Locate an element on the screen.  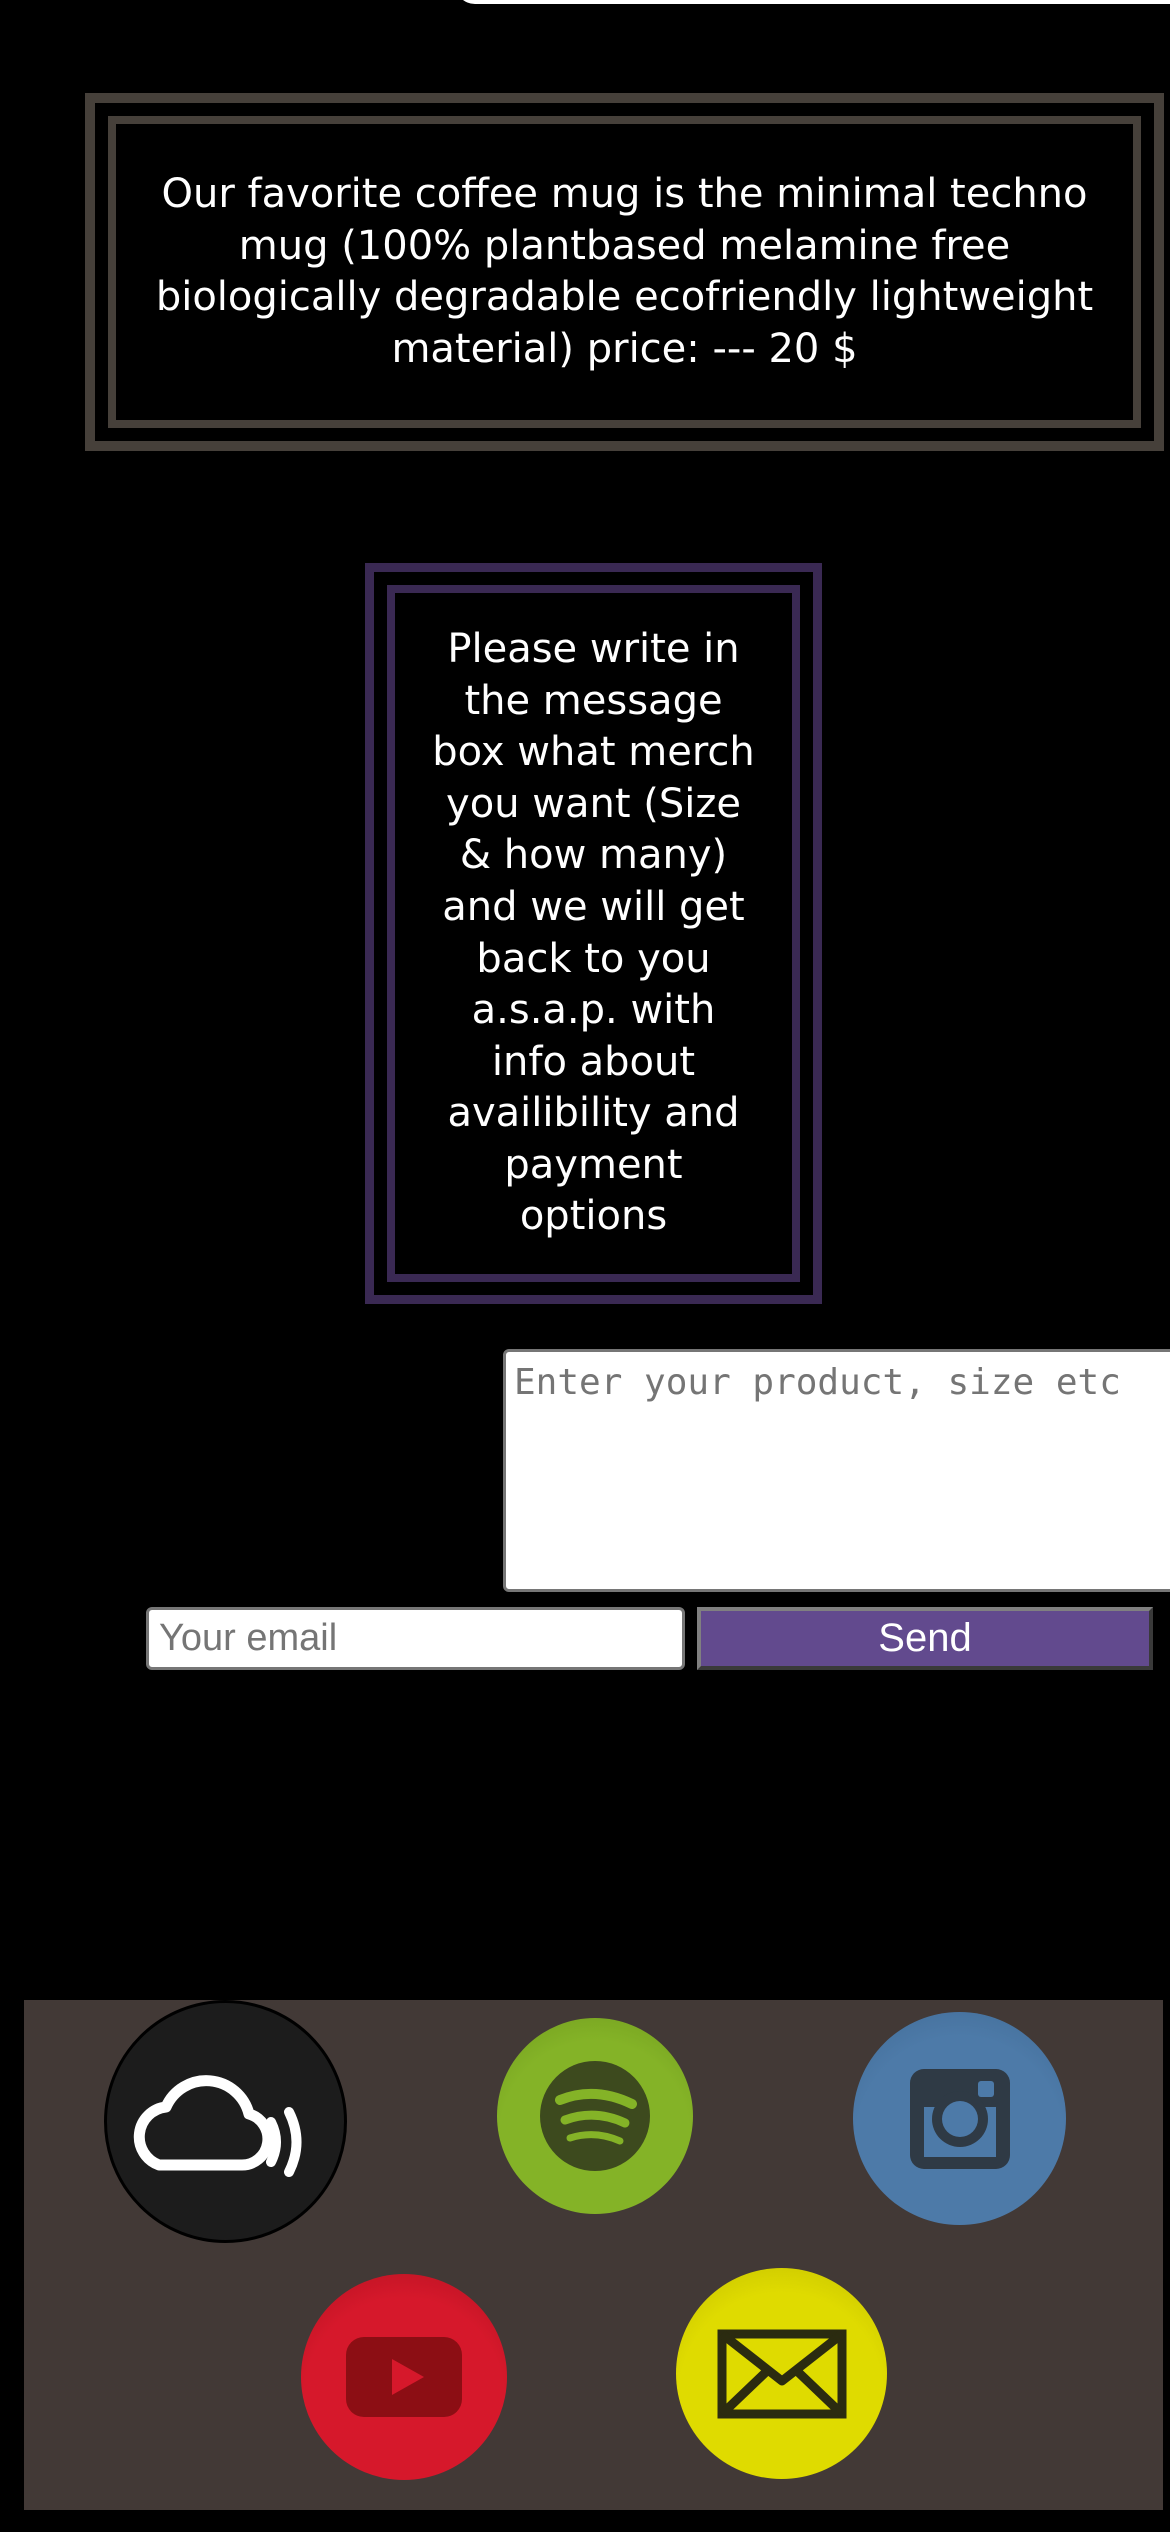
top-edge-element is located at coordinates (812, 2).